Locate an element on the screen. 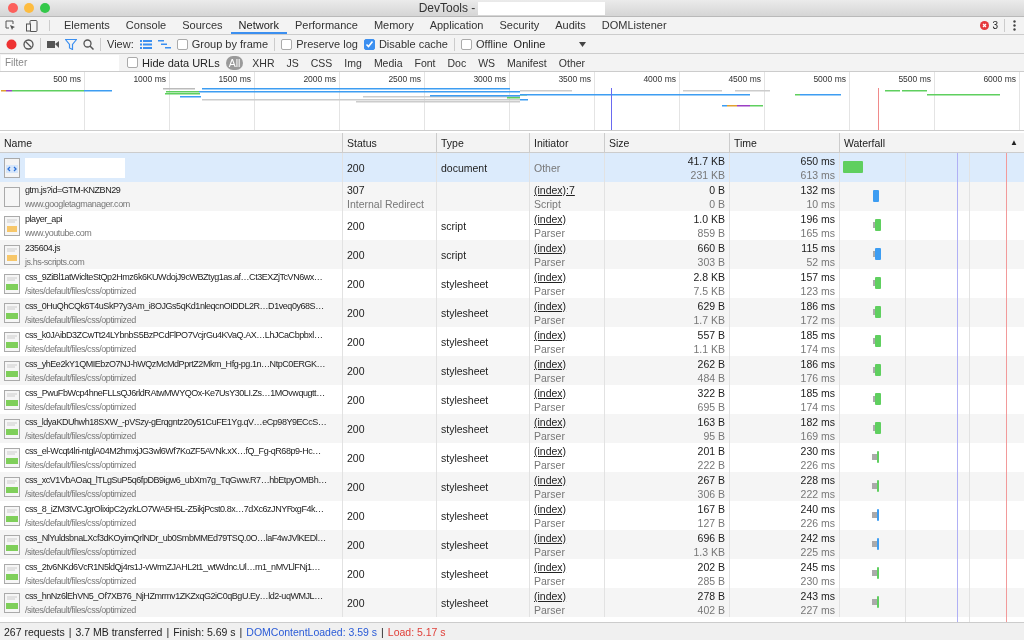 The width and height of the screenshot is (1024, 640). column-header: Initiator is located at coordinates (551, 142).